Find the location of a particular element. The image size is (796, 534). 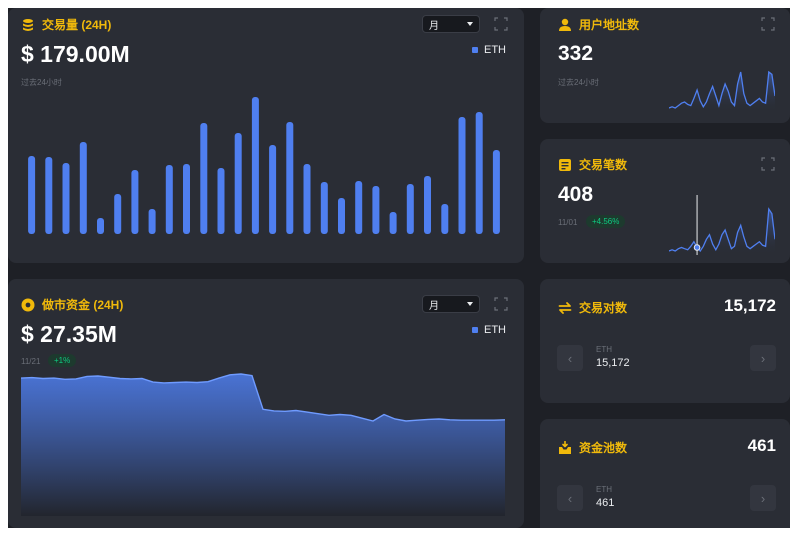

pairs-next-button: › is located at coordinates (763, 358).